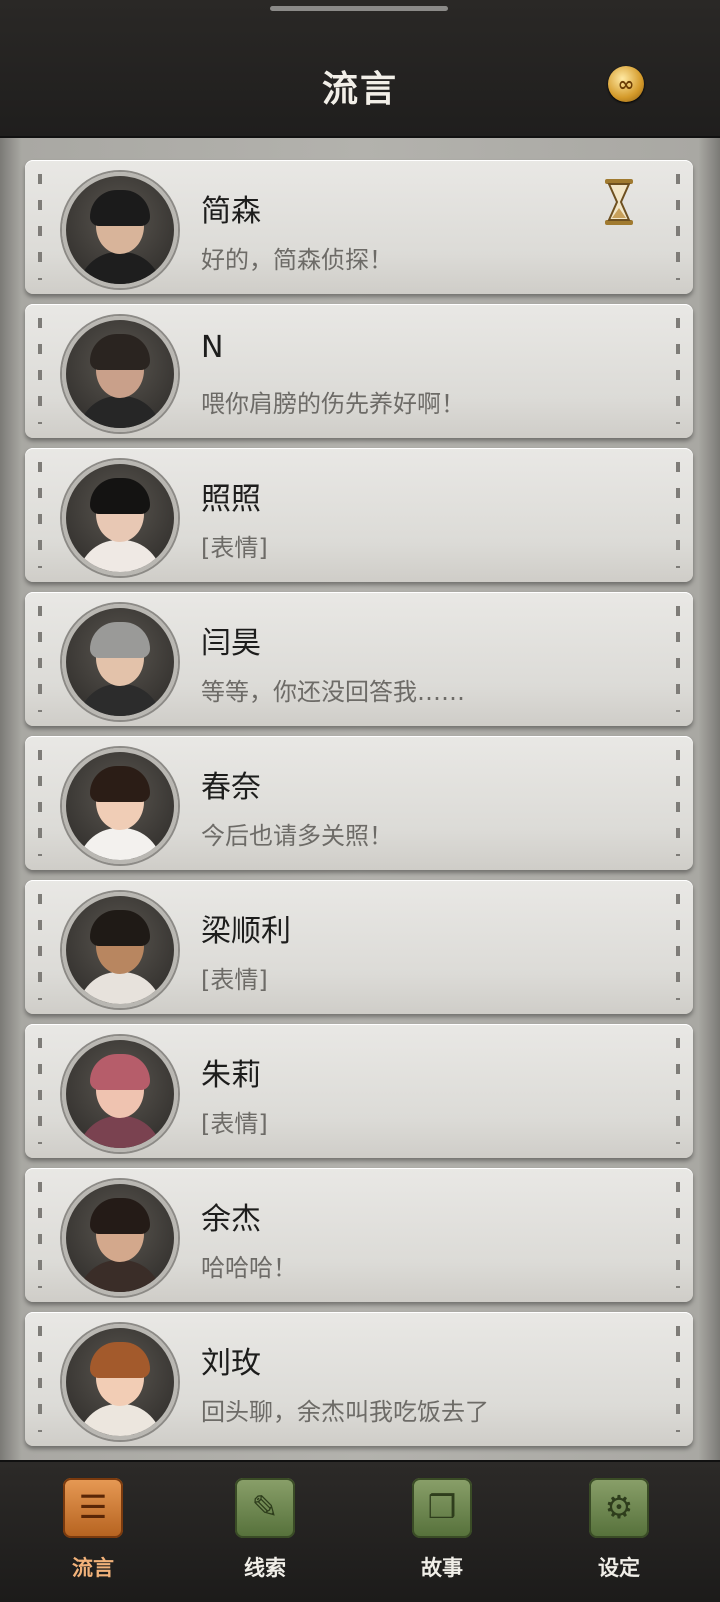 The height and width of the screenshot is (1602, 720). Describe the element at coordinates (246, 931) in the screenshot. I see `contact-name: 梁顺利` at that location.